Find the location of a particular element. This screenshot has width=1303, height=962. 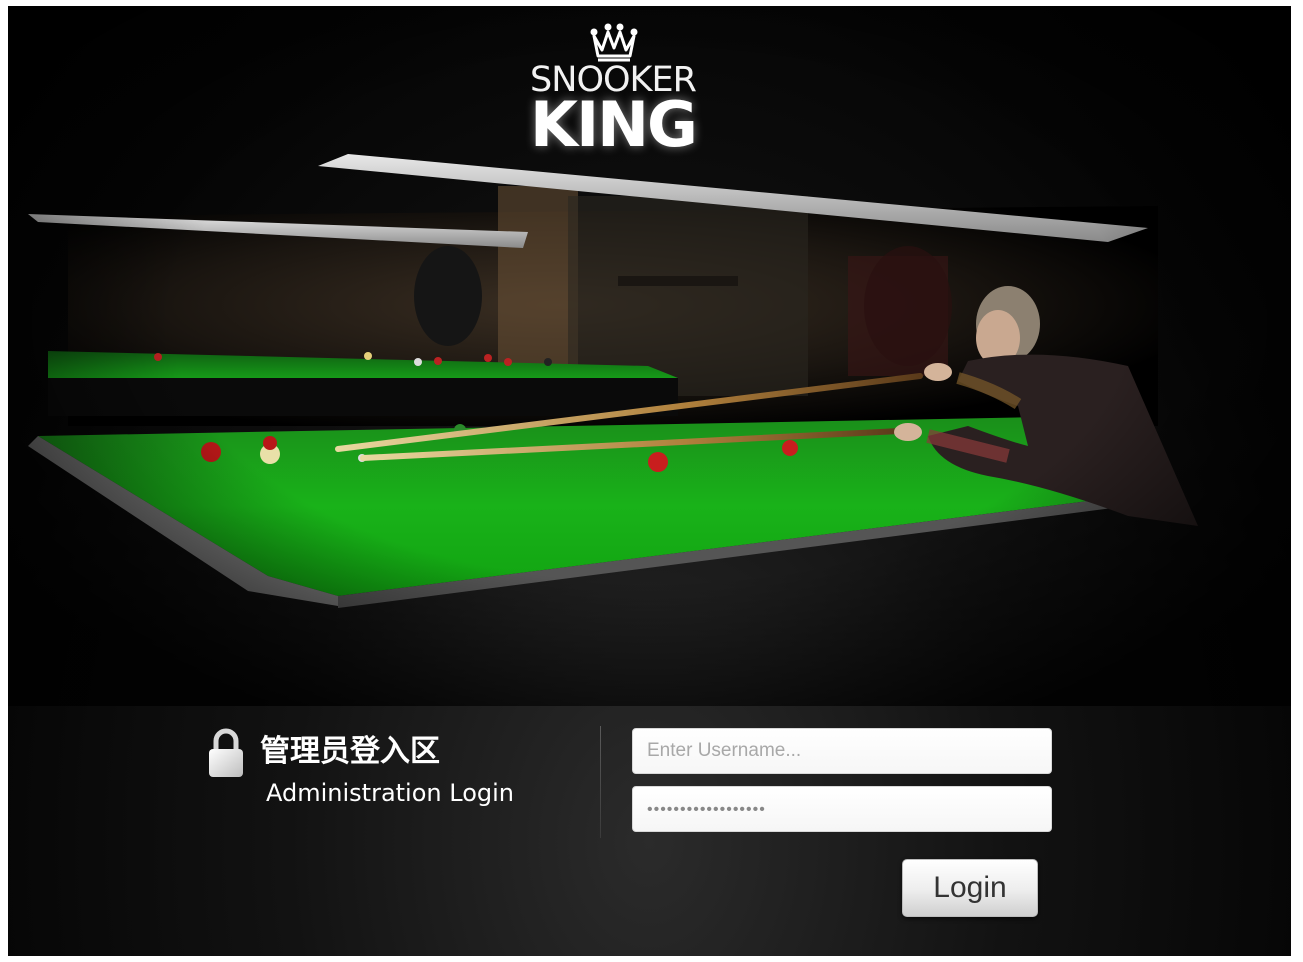

login-title-english: Administration Login is located at coordinates (390, 793).